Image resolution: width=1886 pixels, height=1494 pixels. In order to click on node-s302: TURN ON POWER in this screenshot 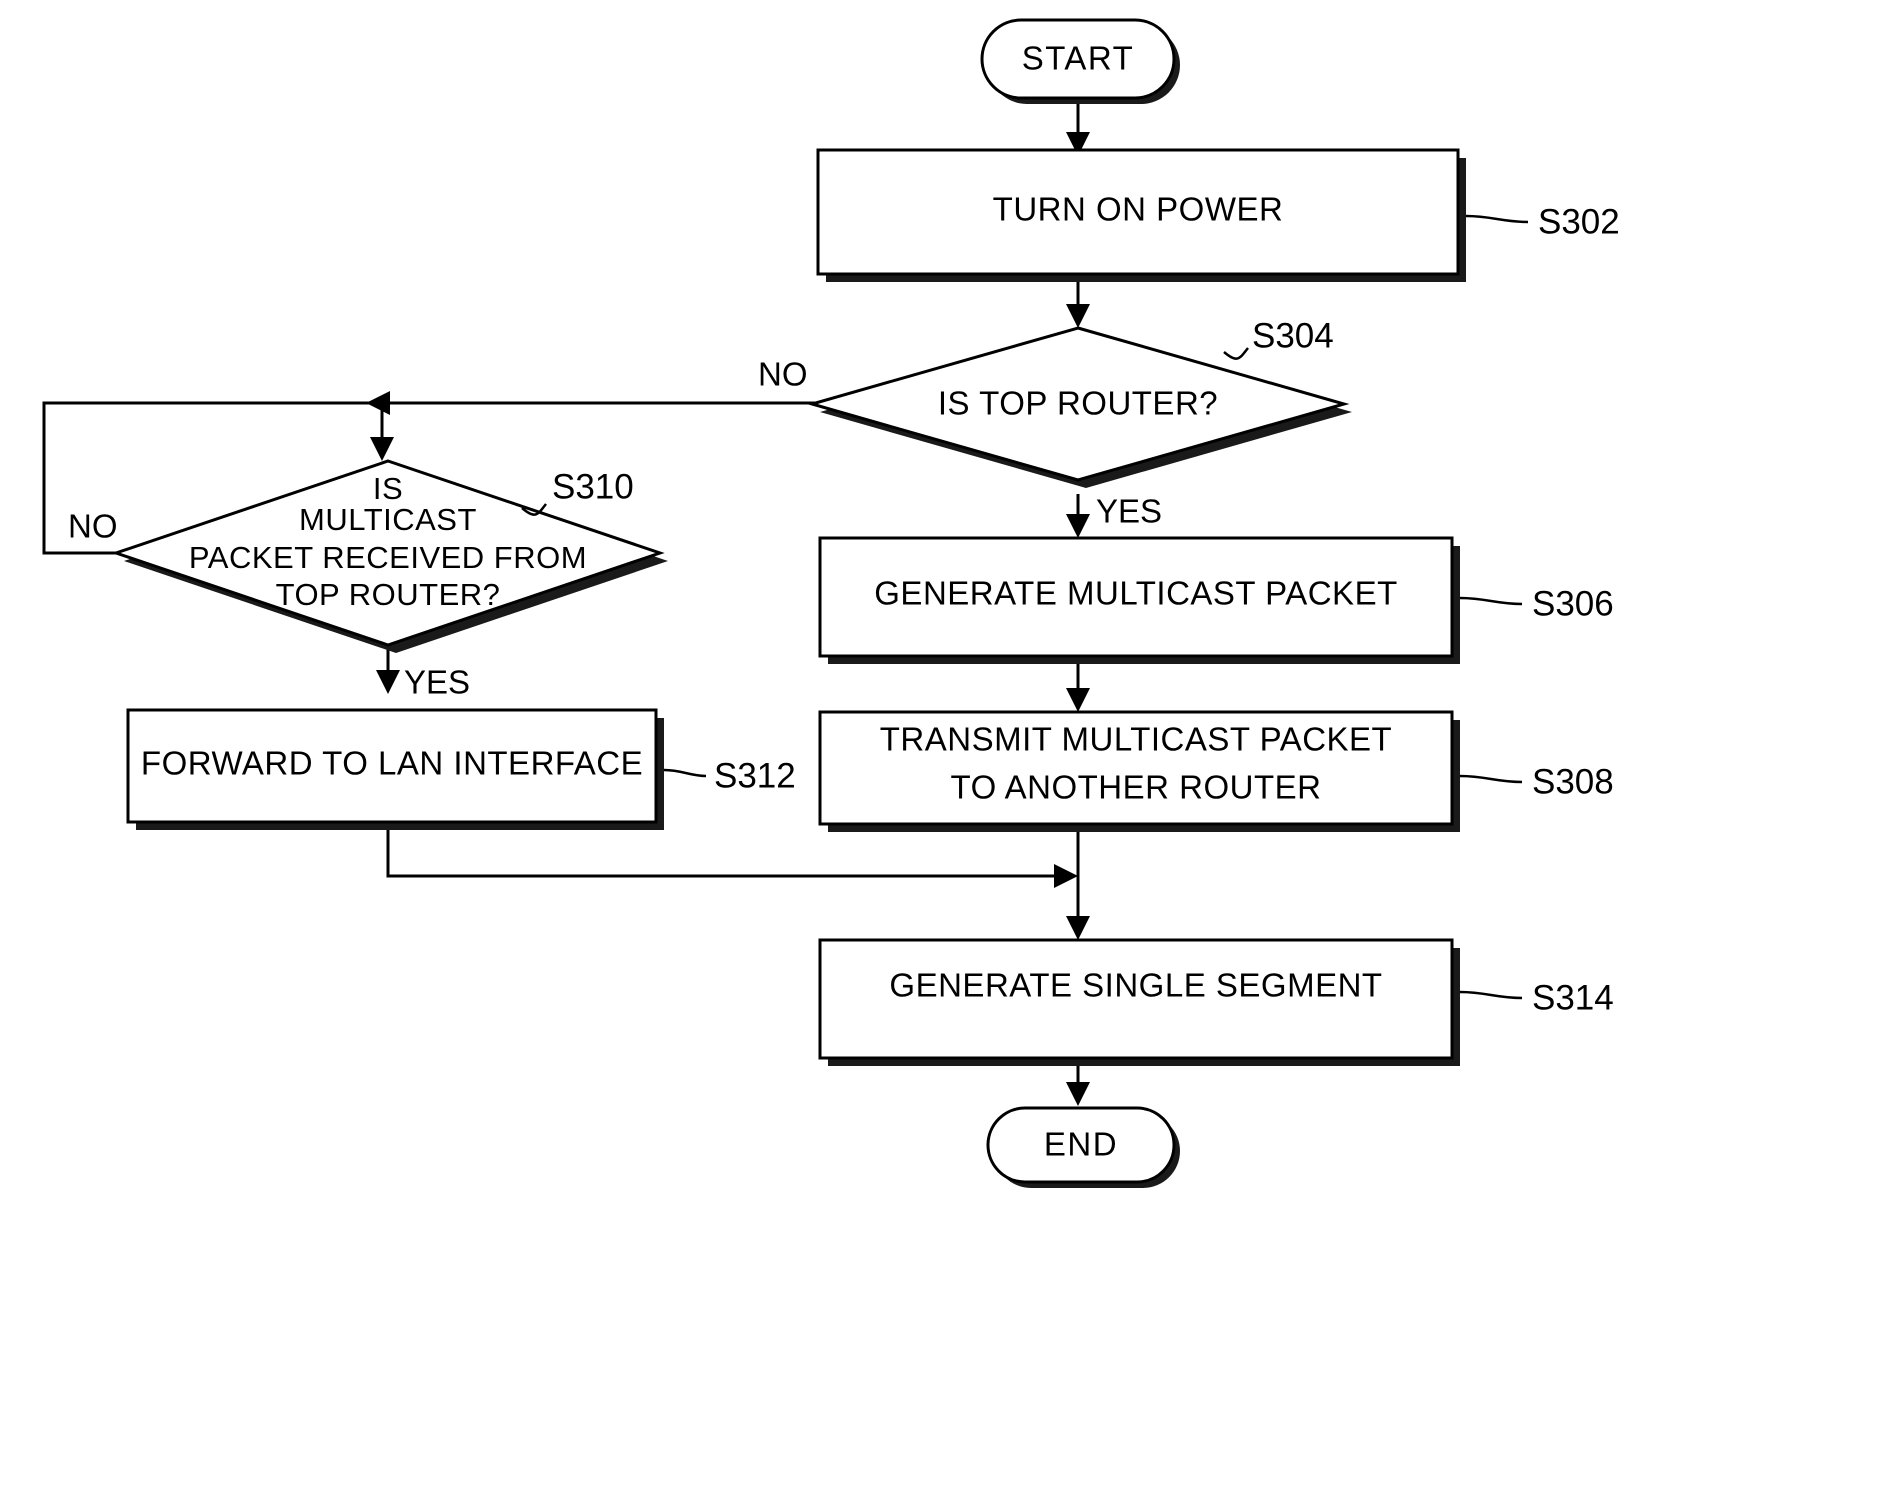, I will do `click(1141, 215)`.